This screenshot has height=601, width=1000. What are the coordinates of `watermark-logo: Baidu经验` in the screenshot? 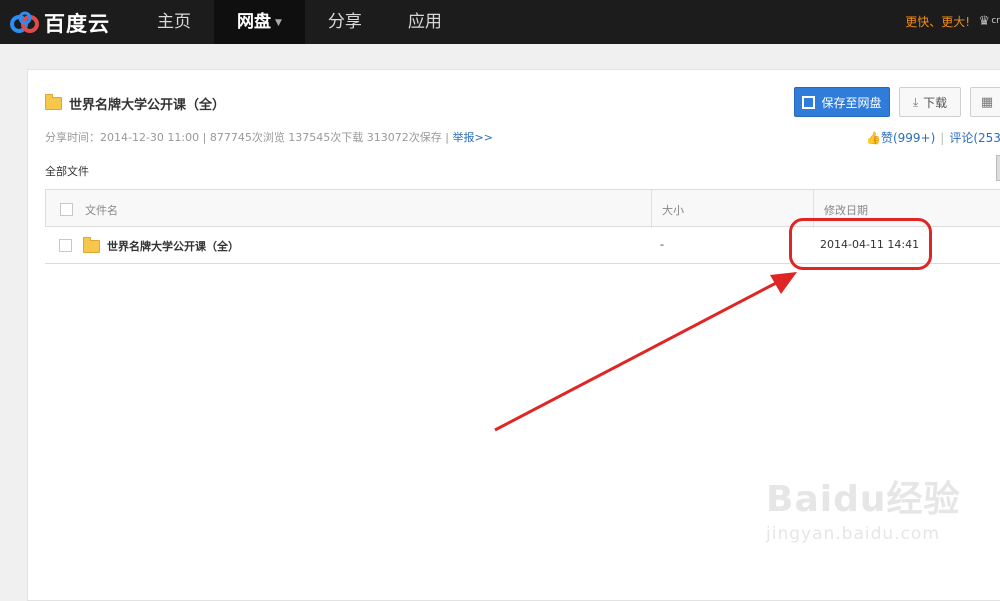 It's located at (863, 499).